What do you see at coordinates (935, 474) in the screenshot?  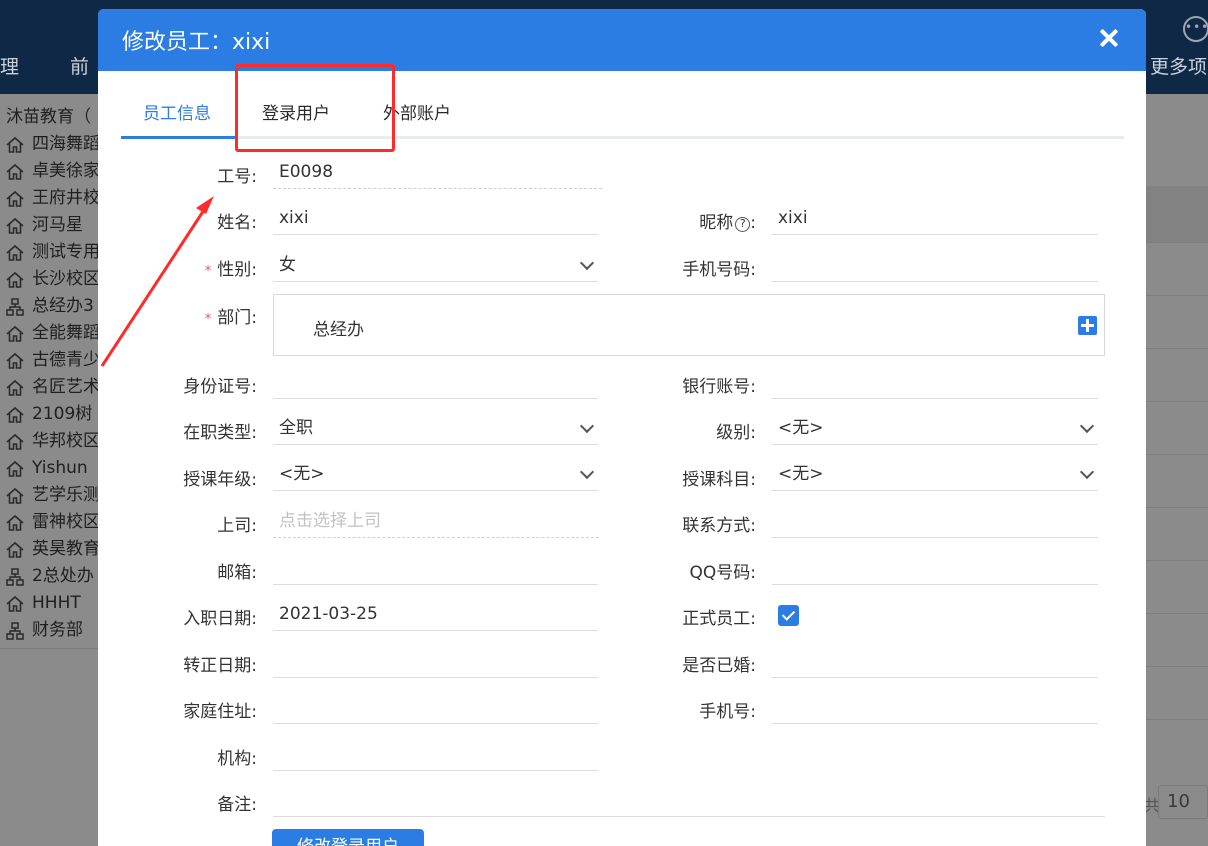 I see `subject-select: <无>` at bounding box center [935, 474].